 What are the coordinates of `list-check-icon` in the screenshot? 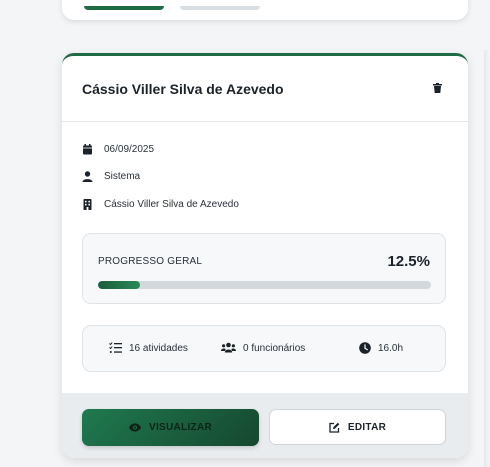 It's located at (115, 347).